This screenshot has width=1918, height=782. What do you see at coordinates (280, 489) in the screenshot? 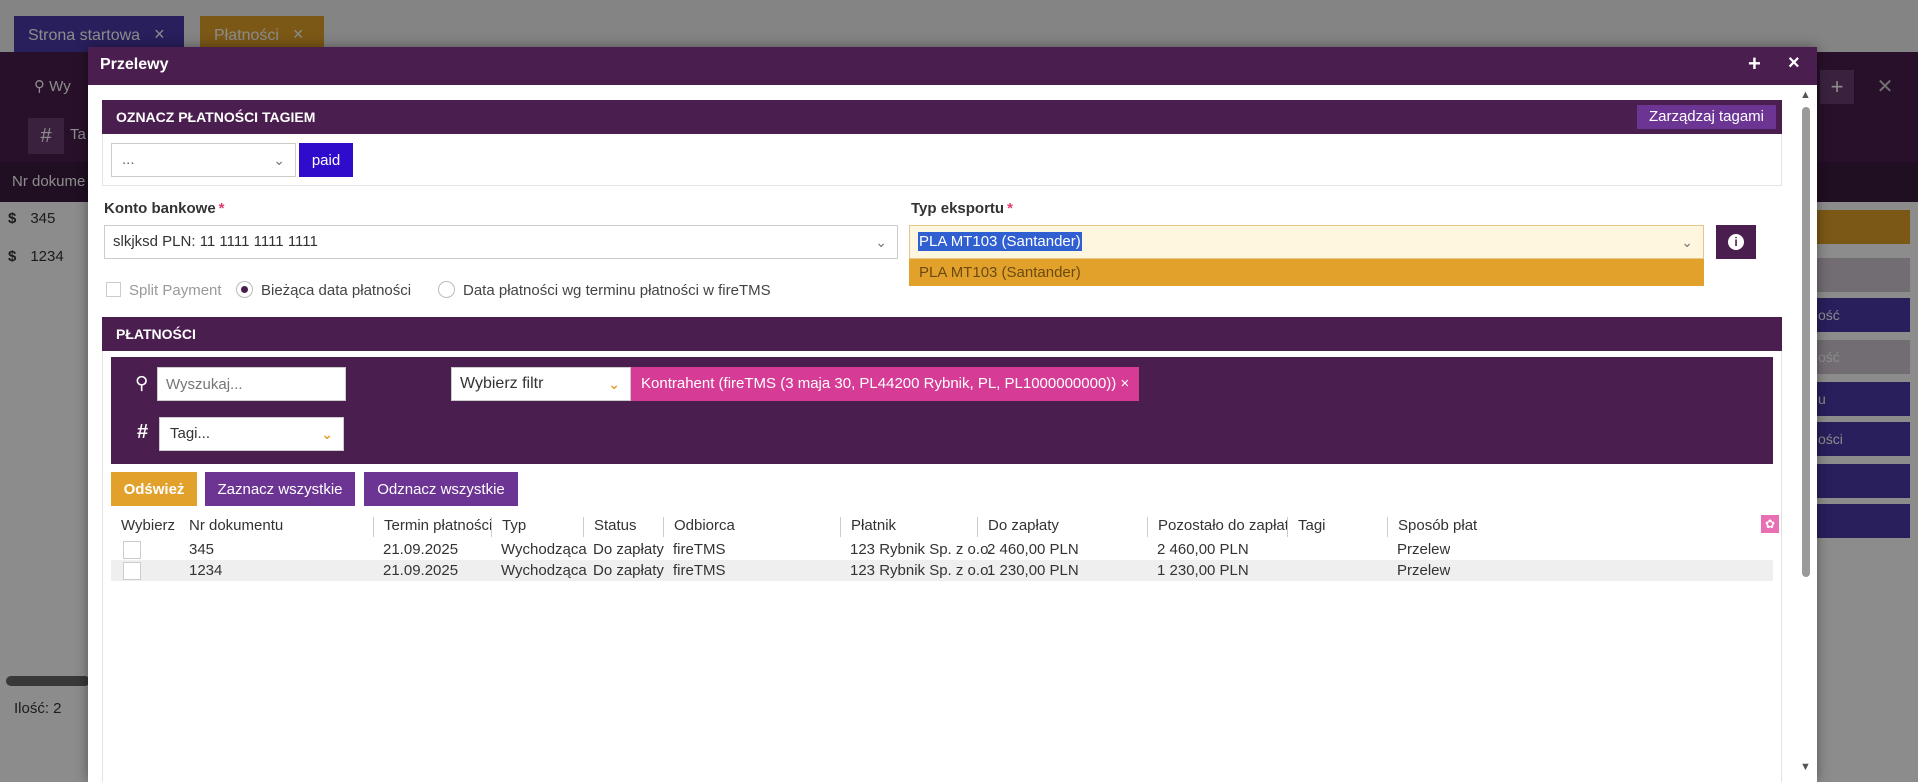
I see `select-all-button: Zaznacz wszystkie` at bounding box center [280, 489].